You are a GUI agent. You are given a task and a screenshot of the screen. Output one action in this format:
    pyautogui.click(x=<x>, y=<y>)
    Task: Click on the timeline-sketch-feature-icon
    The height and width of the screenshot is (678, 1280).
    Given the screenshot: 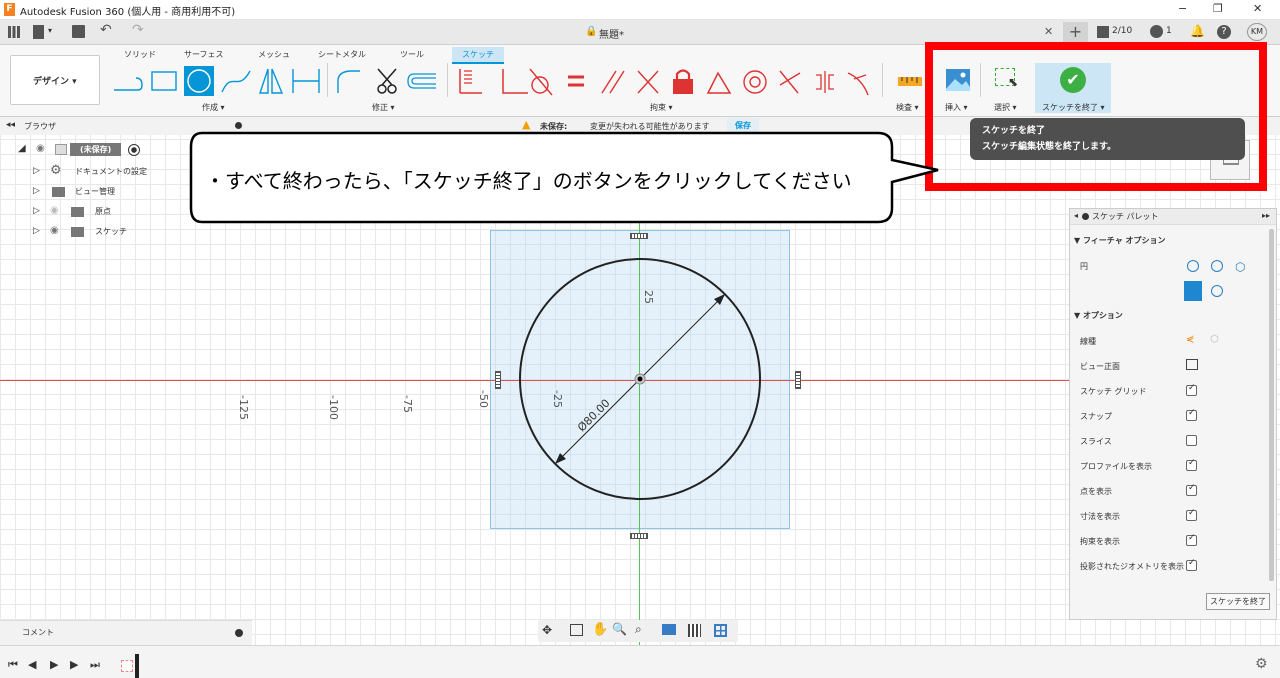 What is the action you would take?
    pyautogui.click(x=127, y=666)
    